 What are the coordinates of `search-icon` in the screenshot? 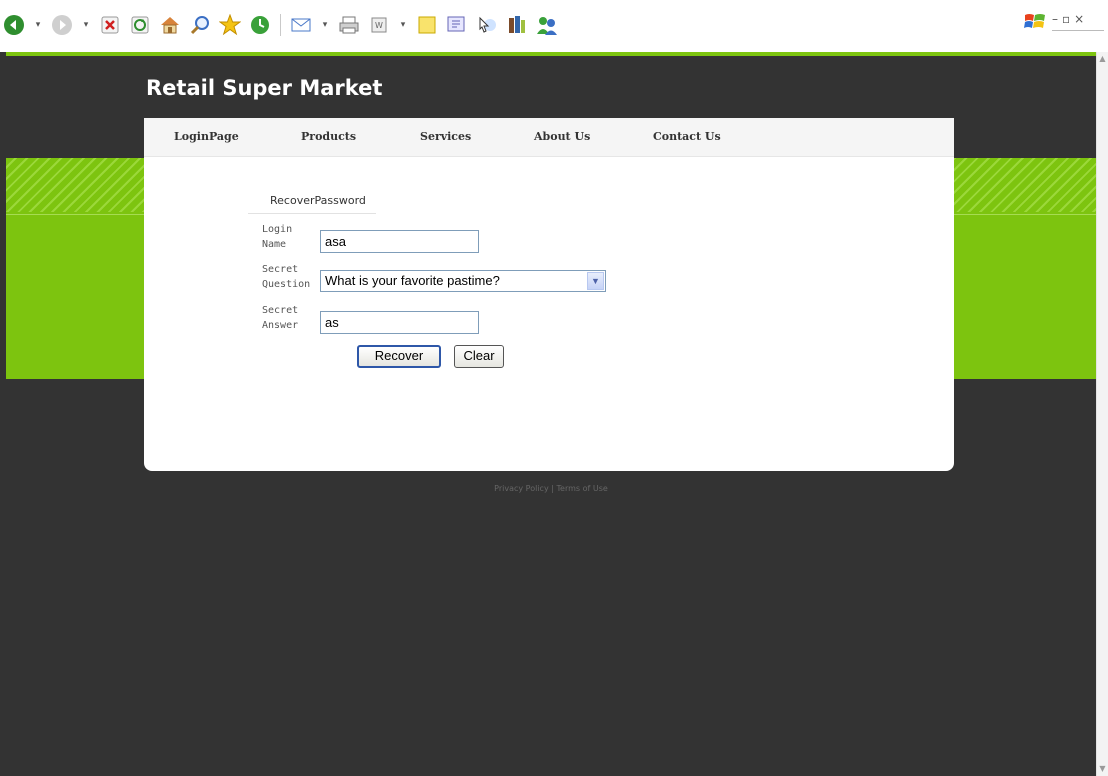 It's located at (200, 25).